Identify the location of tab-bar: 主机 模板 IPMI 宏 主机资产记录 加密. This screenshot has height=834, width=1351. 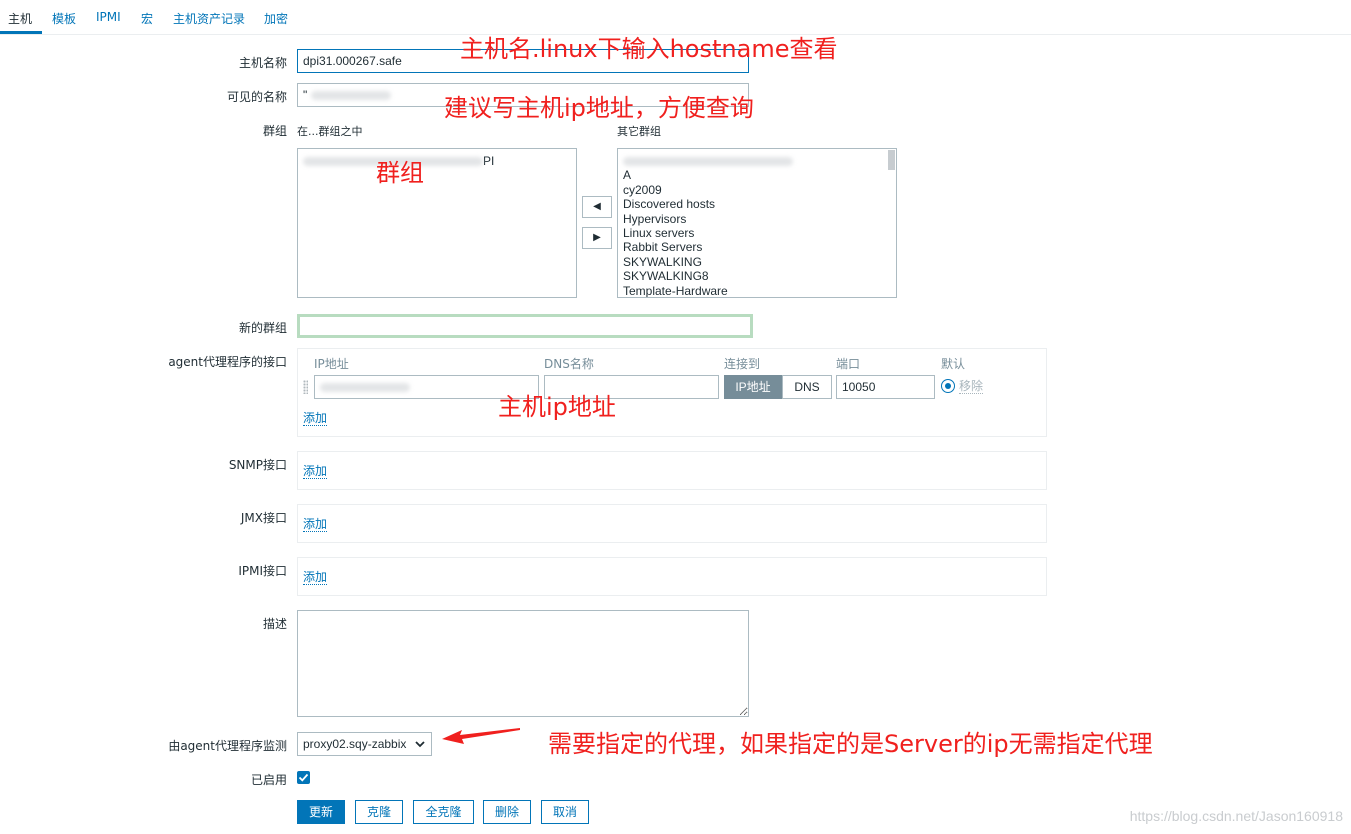
(675, 17).